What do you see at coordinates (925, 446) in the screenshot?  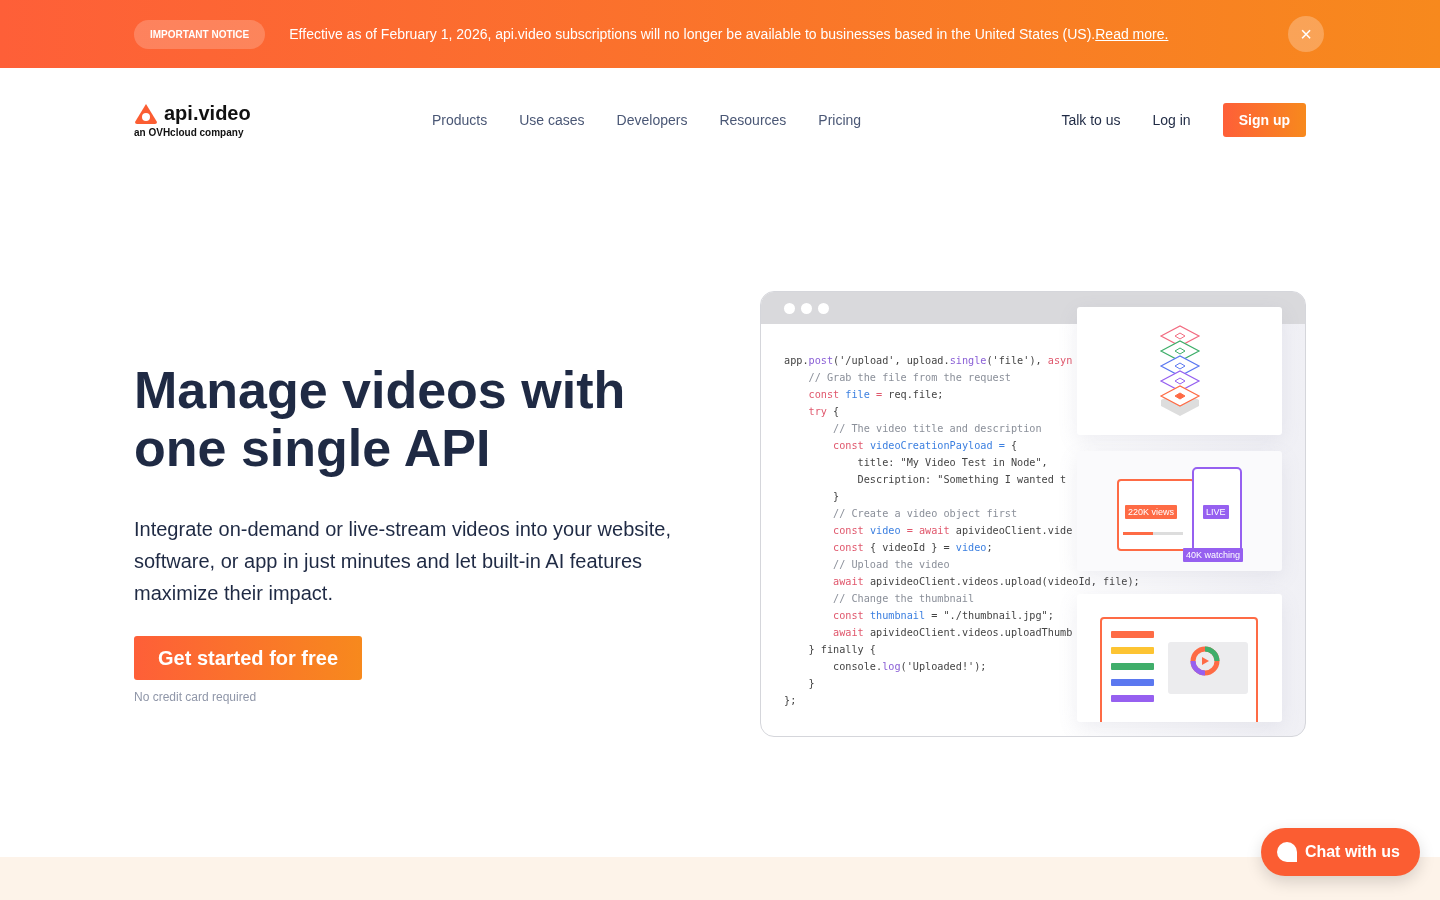 I see `code-line: const videoCreationPayload = {` at bounding box center [925, 446].